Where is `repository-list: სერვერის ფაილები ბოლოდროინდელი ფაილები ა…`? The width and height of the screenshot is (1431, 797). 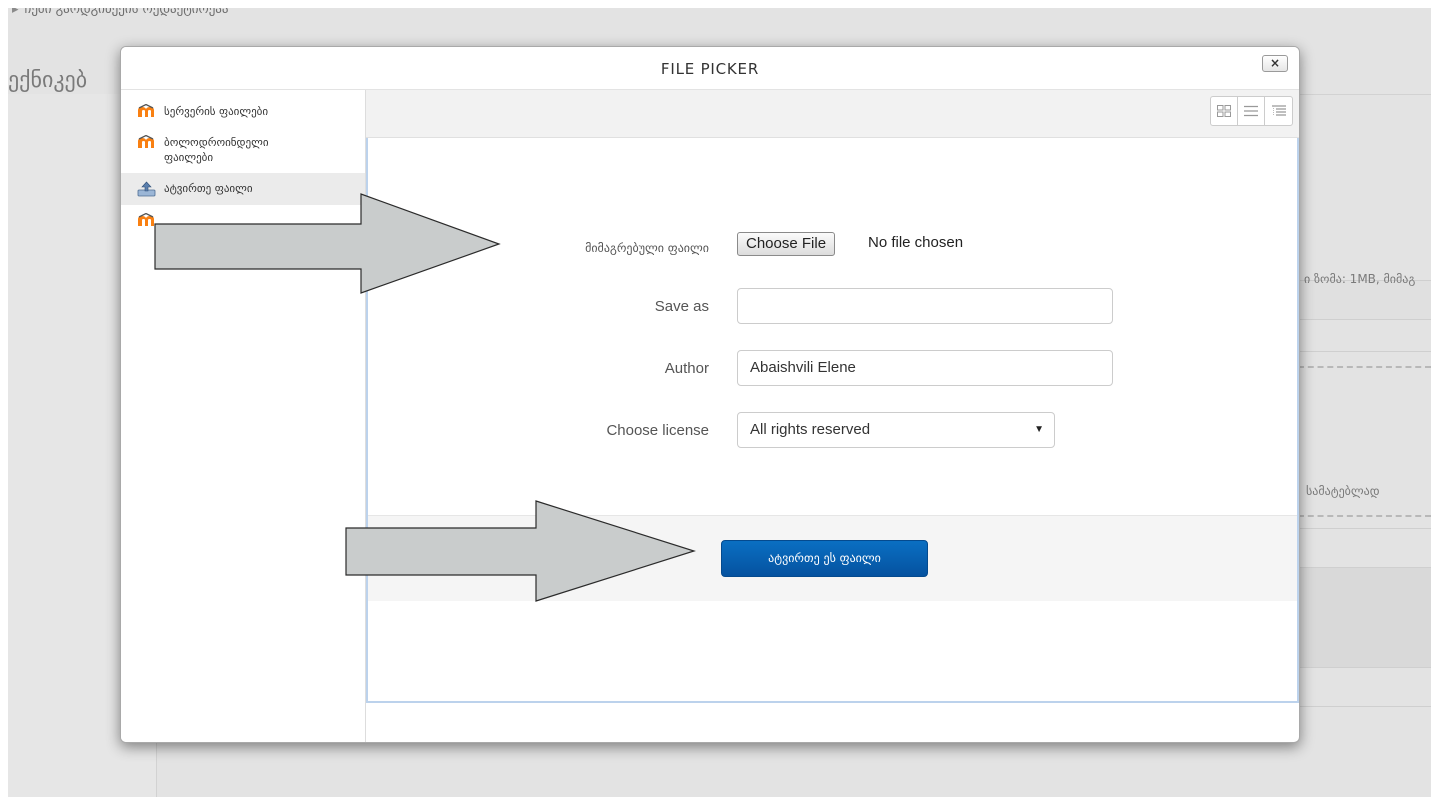
repository-list: სერვერის ფაილები ბოლოდროინდელი ფაილები ა… is located at coordinates (243, 416).